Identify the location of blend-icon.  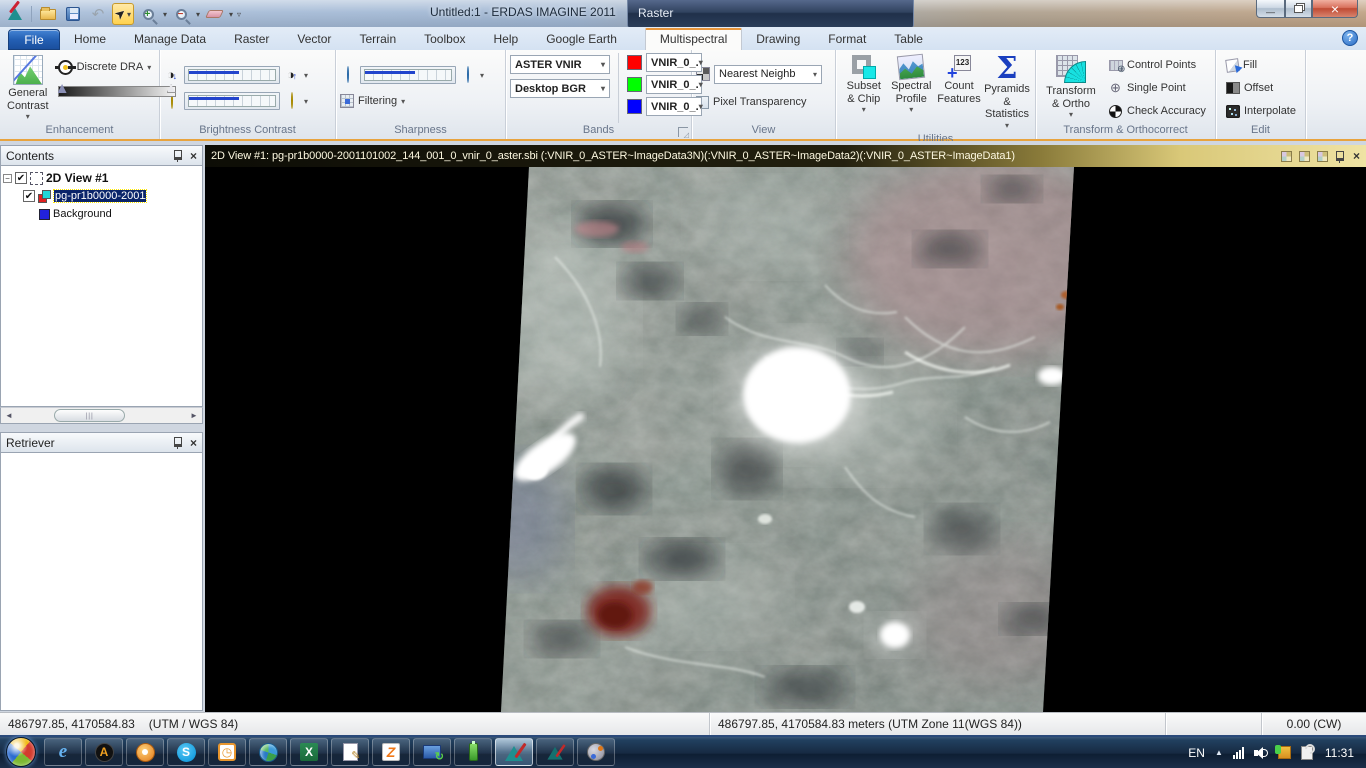
(1322, 156).